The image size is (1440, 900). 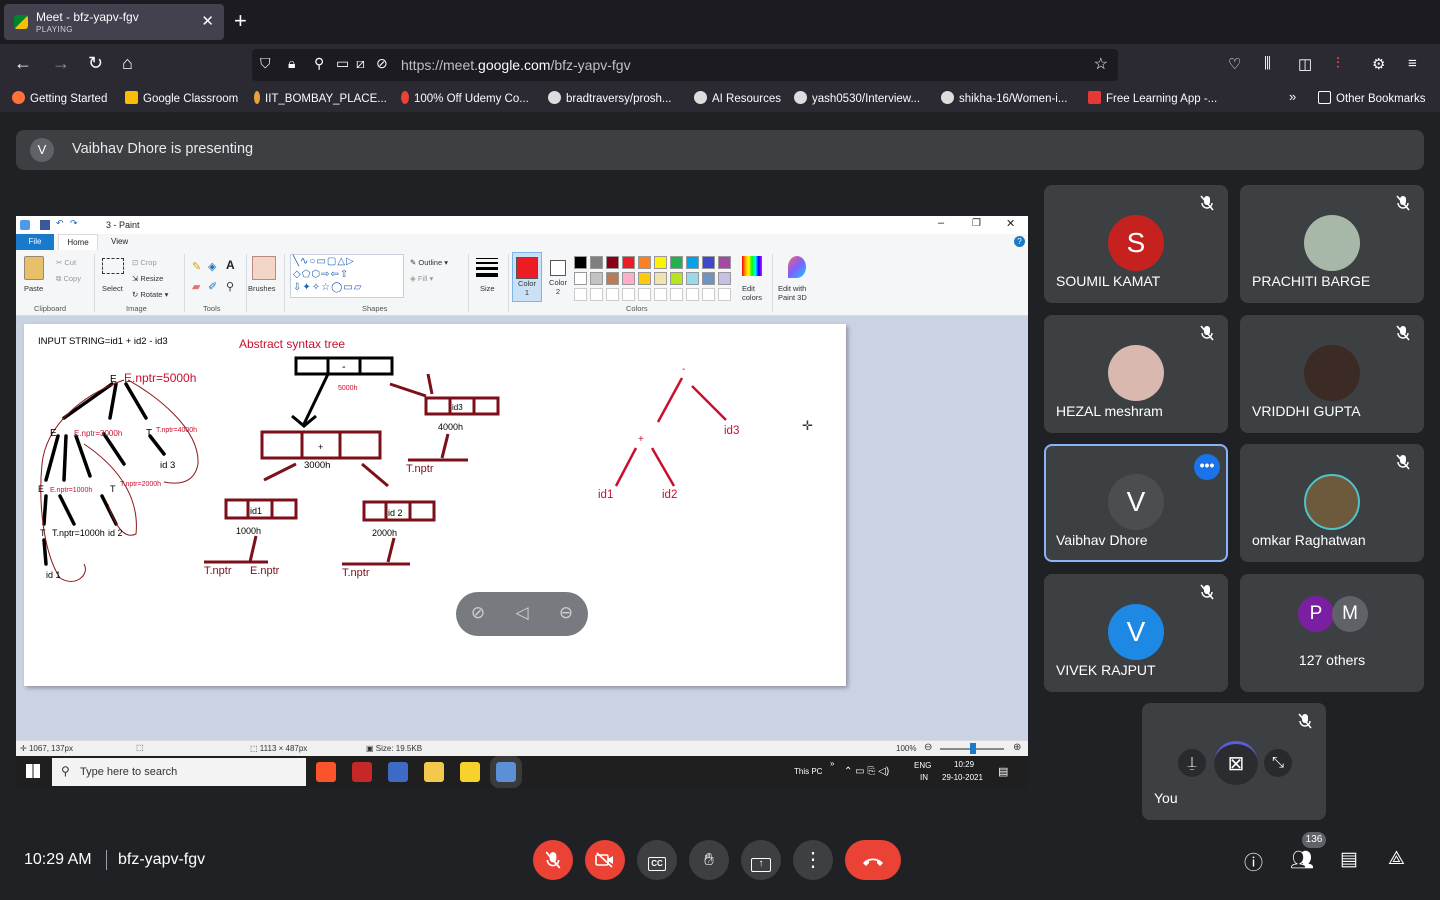 I want to click on zoom-level: 100%, so click(x=906, y=748).